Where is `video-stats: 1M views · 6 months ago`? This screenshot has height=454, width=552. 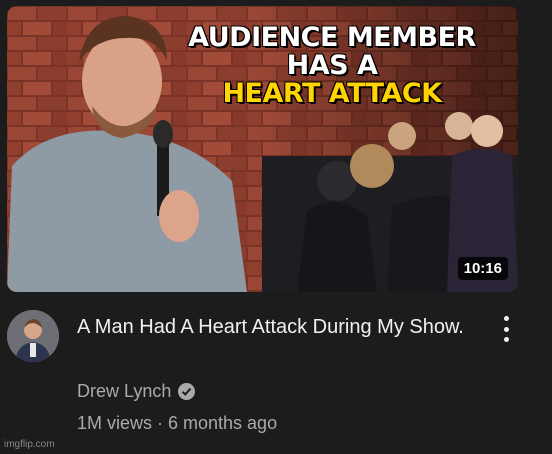 video-stats: 1M views · 6 months ago is located at coordinates (177, 423).